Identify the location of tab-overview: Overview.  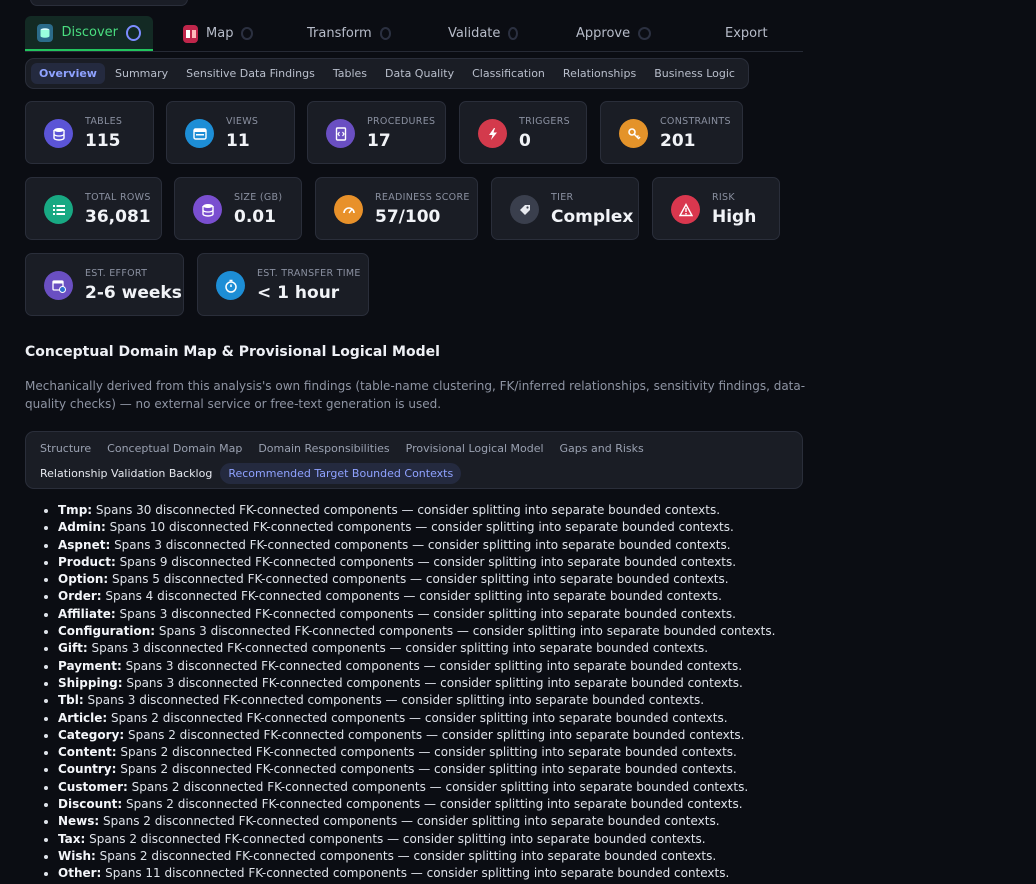
(68, 73).